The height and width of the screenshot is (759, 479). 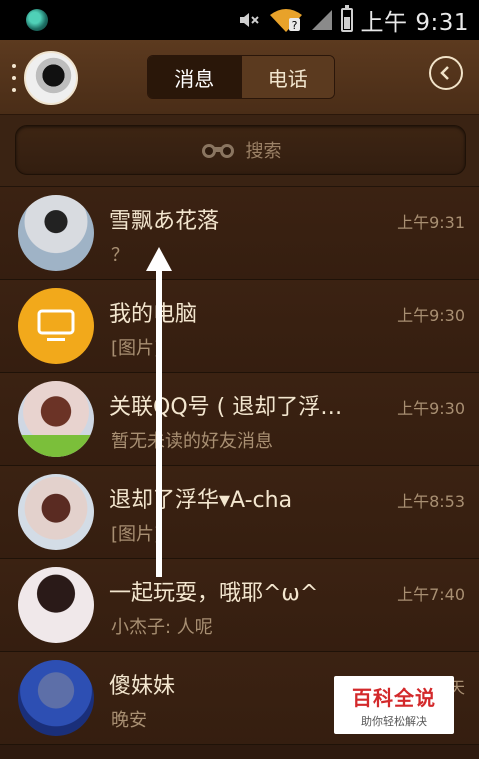 I want to click on computer-icon, so click(x=56, y=325).